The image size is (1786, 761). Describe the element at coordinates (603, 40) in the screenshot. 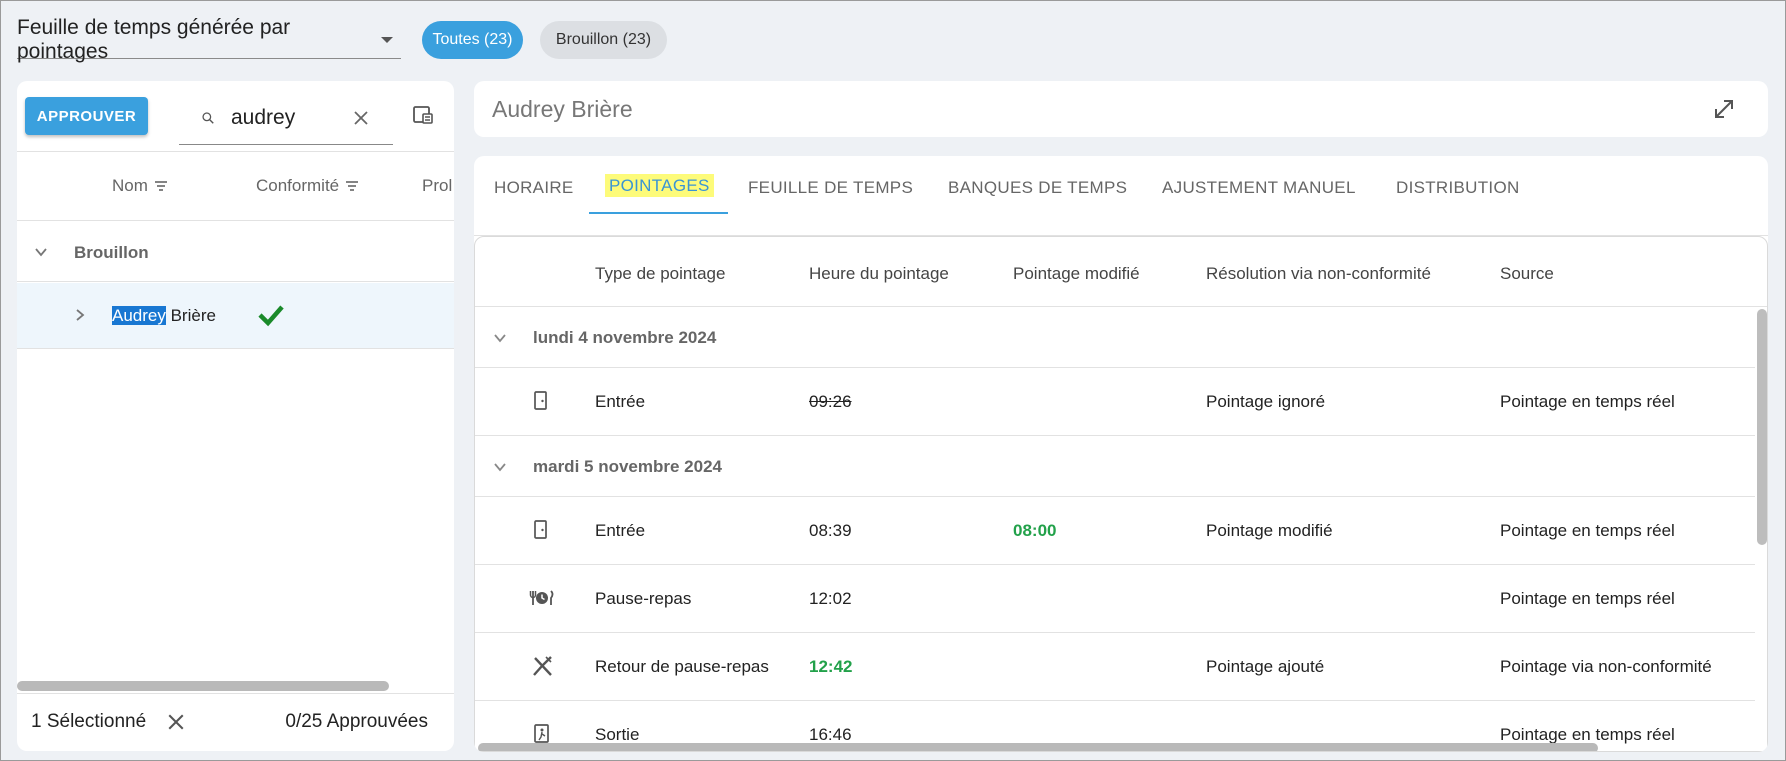

I see `filter-chip-draft: Brouillon (23)` at that location.